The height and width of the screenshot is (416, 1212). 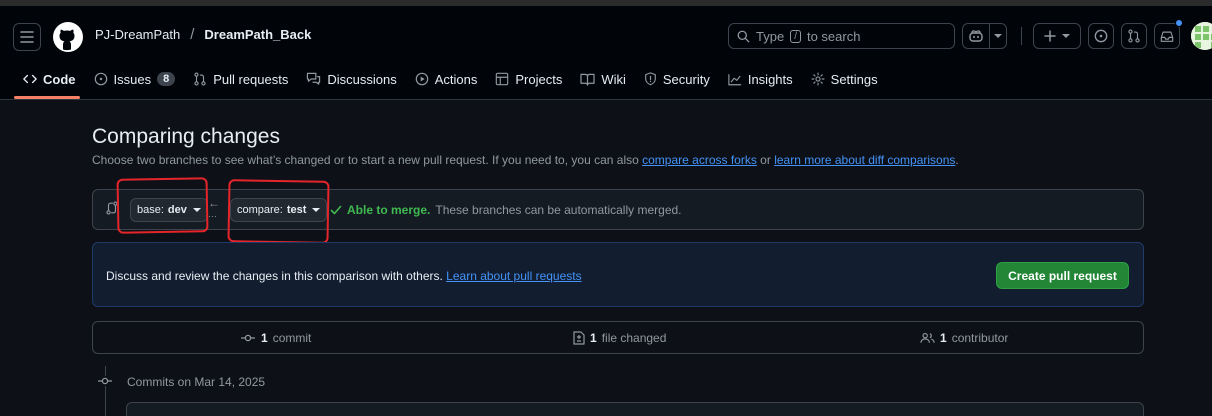 What do you see at coordinates (579, 338) in the screenshot?
I see `file-diff-icon` at bounding box center [579, 338].